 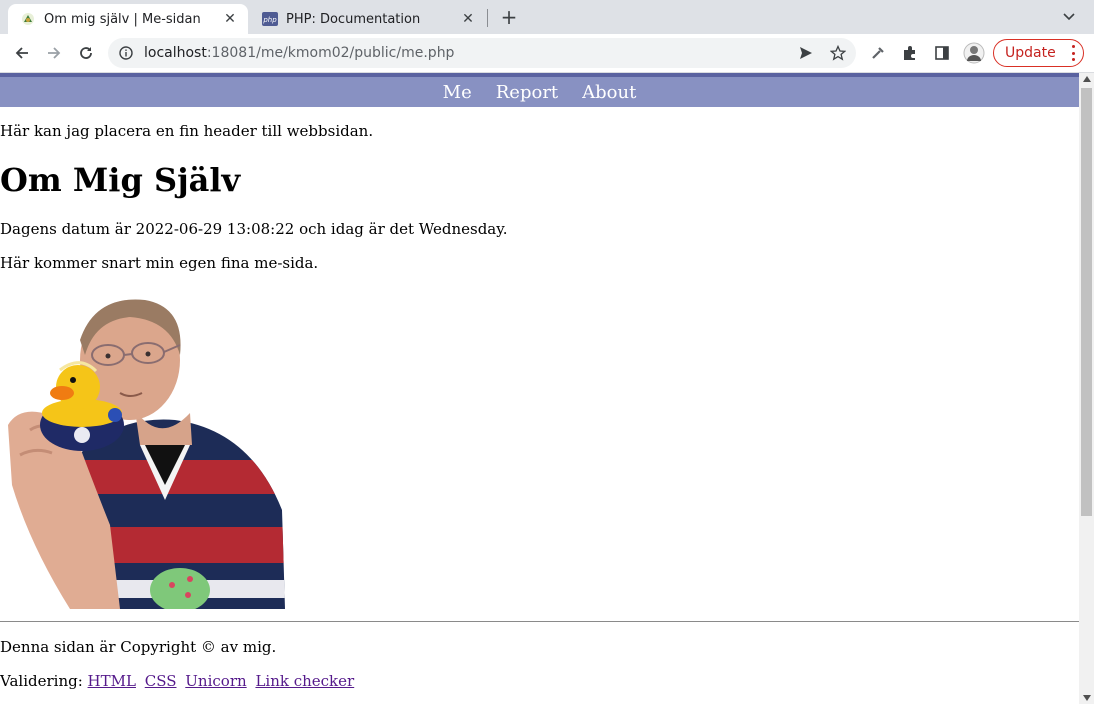 I want to click on page-scrollbar, so click(x=1086, y=388).